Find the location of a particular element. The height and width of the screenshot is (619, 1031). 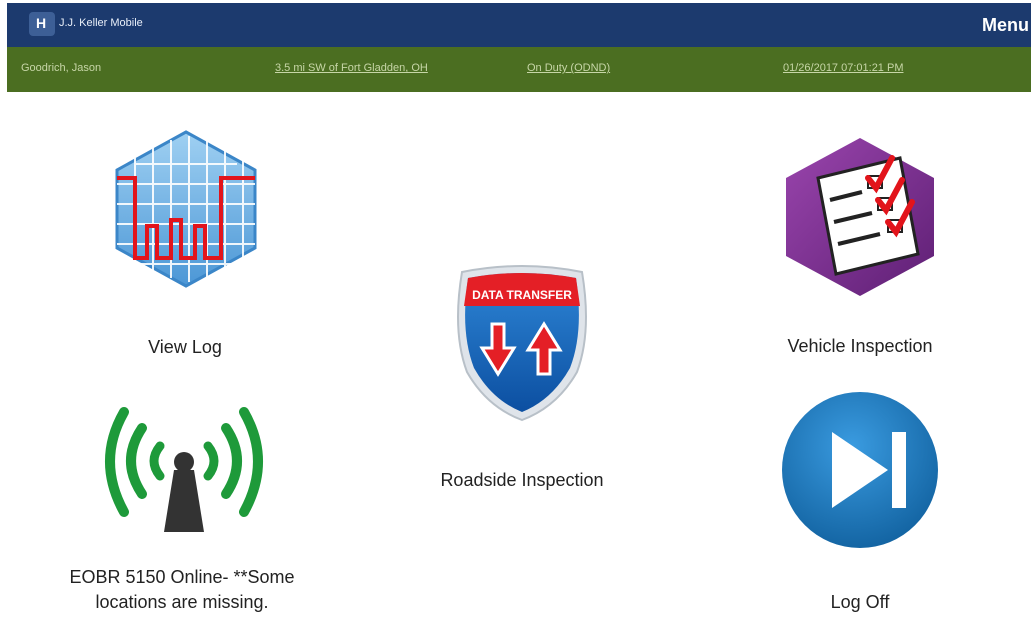

skip-forward-icon is located at coordinates (860, 470).